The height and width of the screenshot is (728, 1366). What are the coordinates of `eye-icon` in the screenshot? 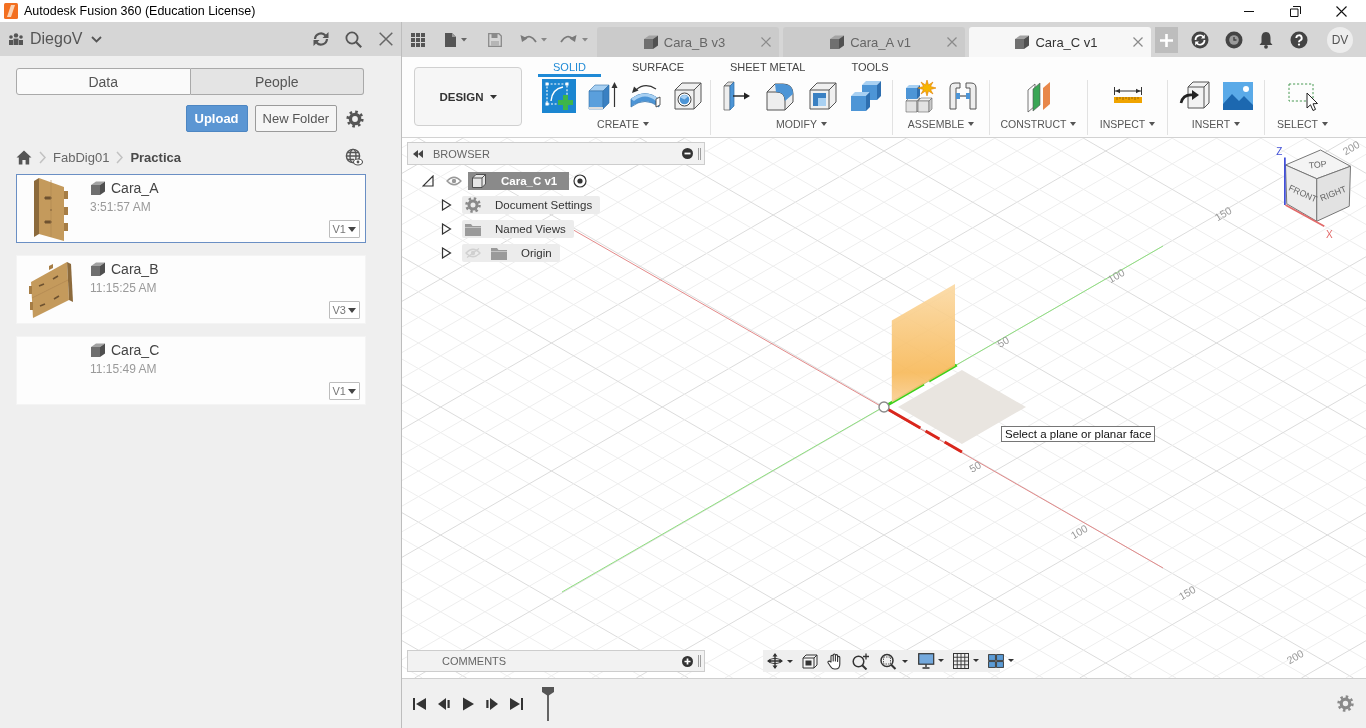 It's located at (454, 181).